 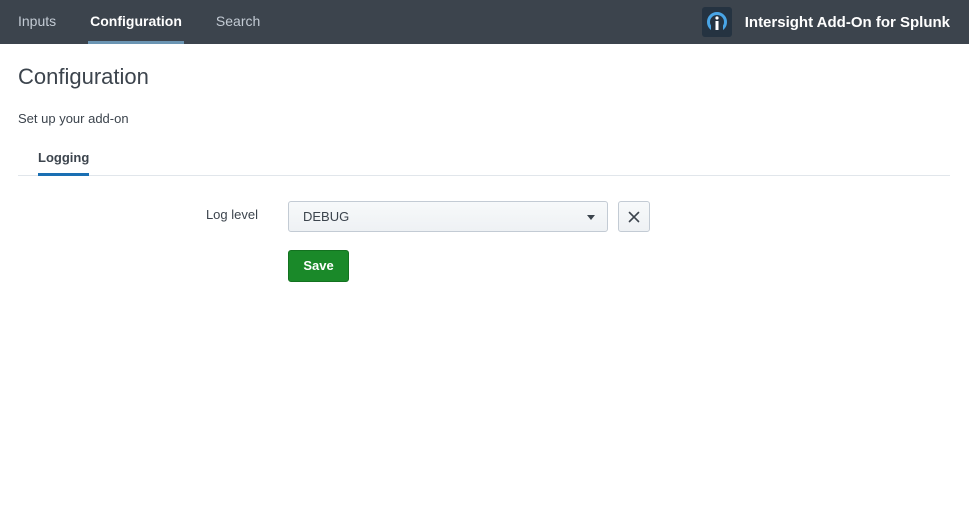 What do you see at coordinates (238, 22) in the screenshot?
I see `nav-tab-search: Search` at bounding box center [238, 22].